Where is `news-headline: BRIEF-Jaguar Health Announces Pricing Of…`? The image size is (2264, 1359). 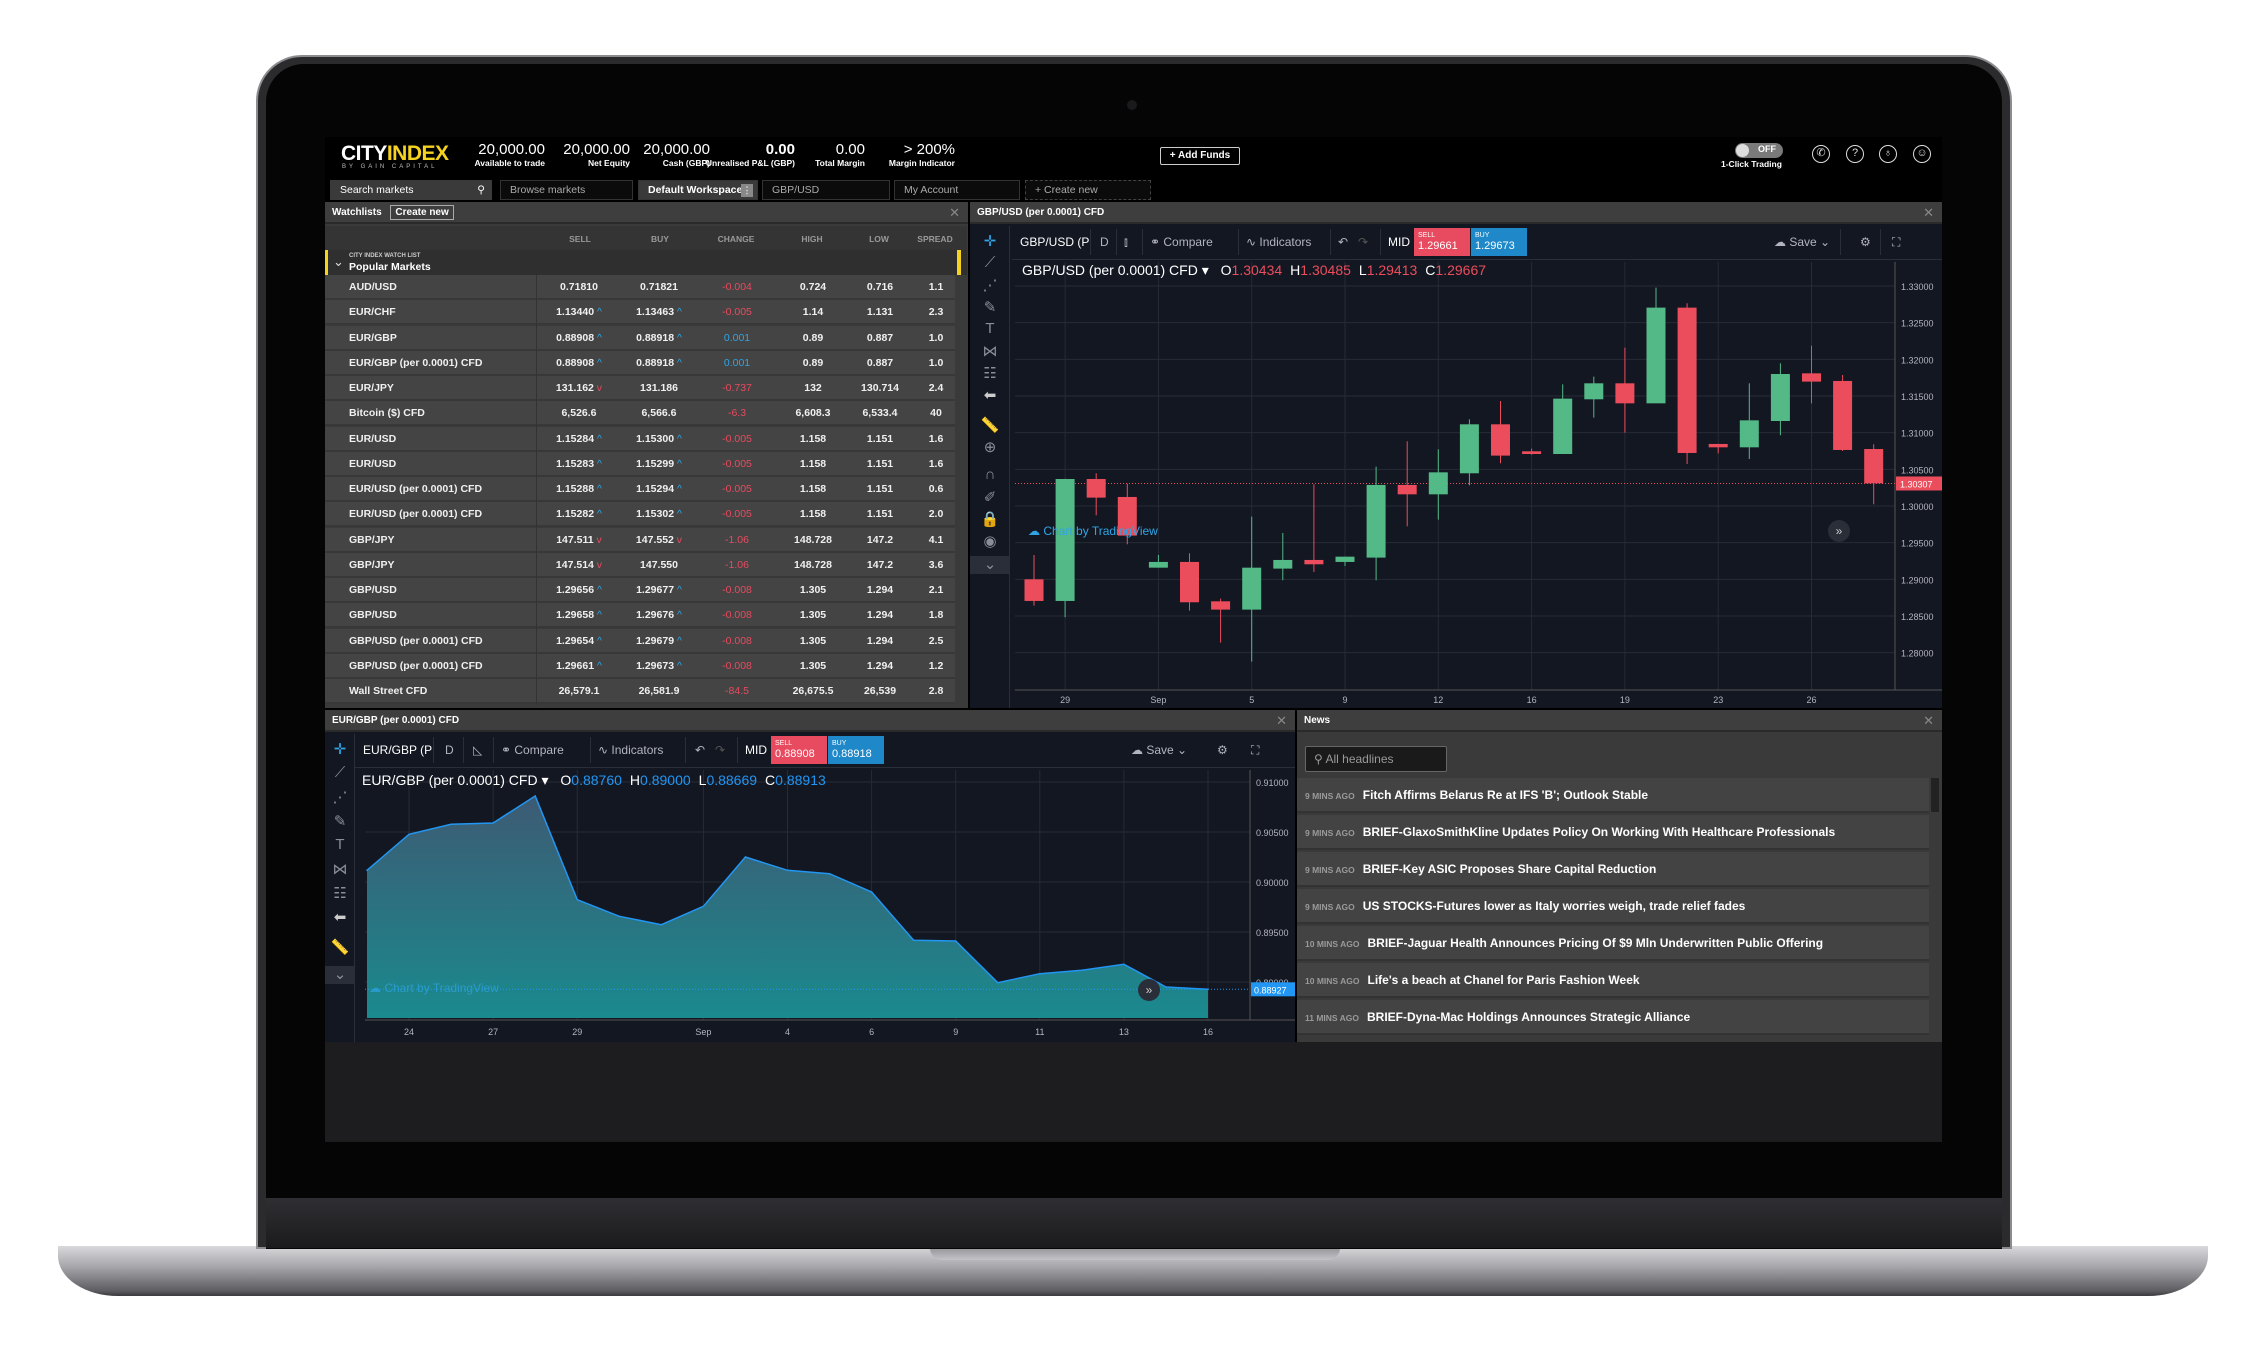
news-headline: BRIEF-Jaguar Health Announces Pricing Of… is located at coordinates (1595, 943).